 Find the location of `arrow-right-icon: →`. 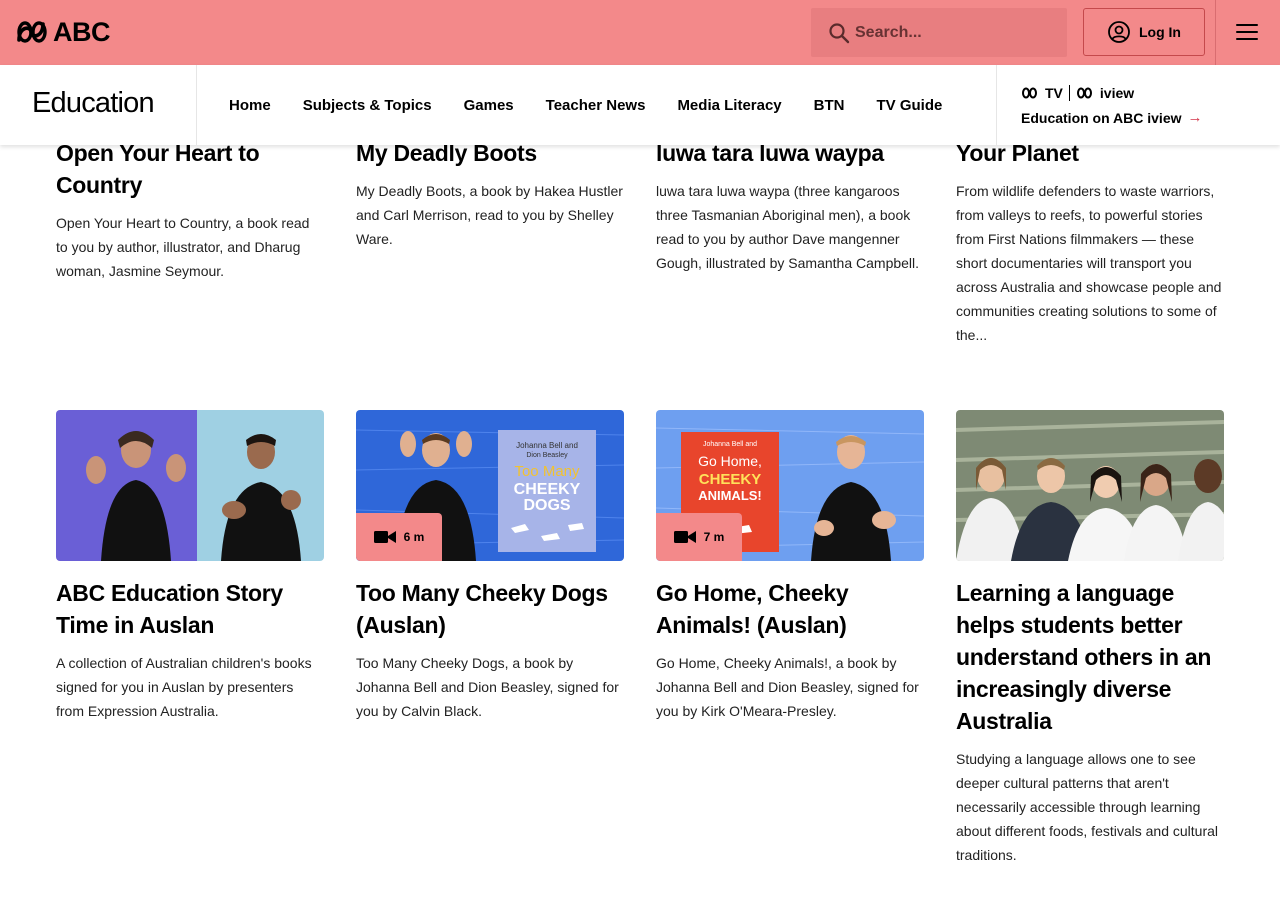

arrow-right-icon: → is located at coordinates (1195, 117).